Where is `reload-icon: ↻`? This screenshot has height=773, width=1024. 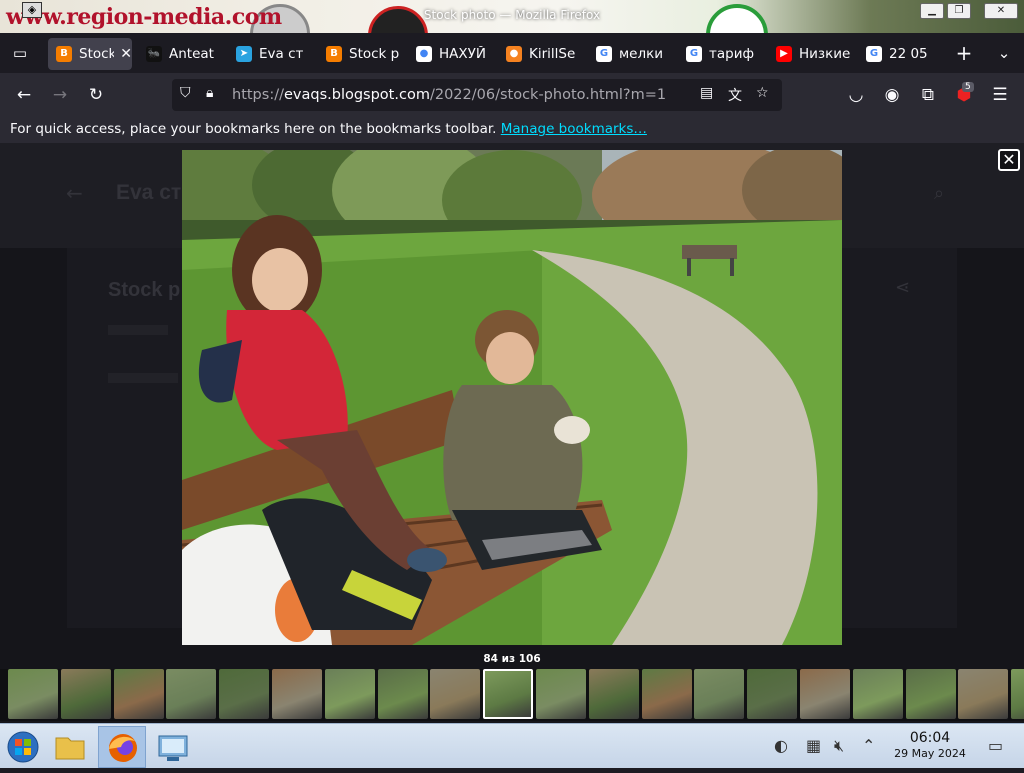 reload-icon: ↻ is located at coordinates (96, 95).